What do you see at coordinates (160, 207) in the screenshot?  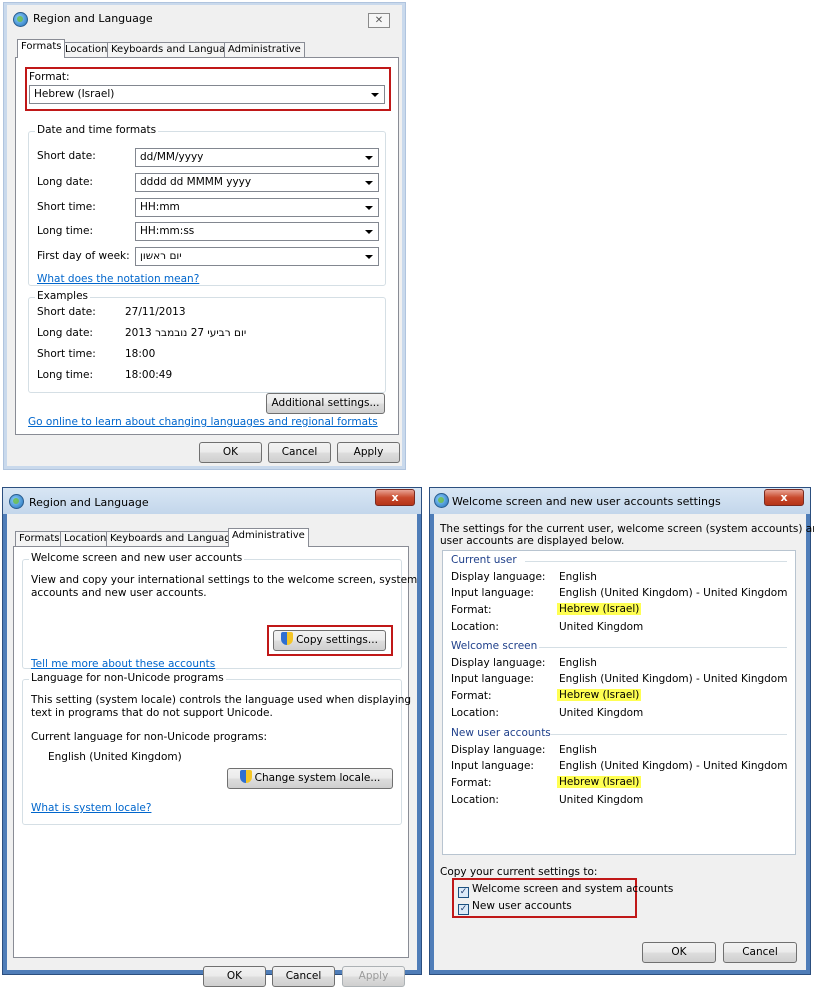 I see `short-time-value: HH:mm` at bounding box center [160, 207].